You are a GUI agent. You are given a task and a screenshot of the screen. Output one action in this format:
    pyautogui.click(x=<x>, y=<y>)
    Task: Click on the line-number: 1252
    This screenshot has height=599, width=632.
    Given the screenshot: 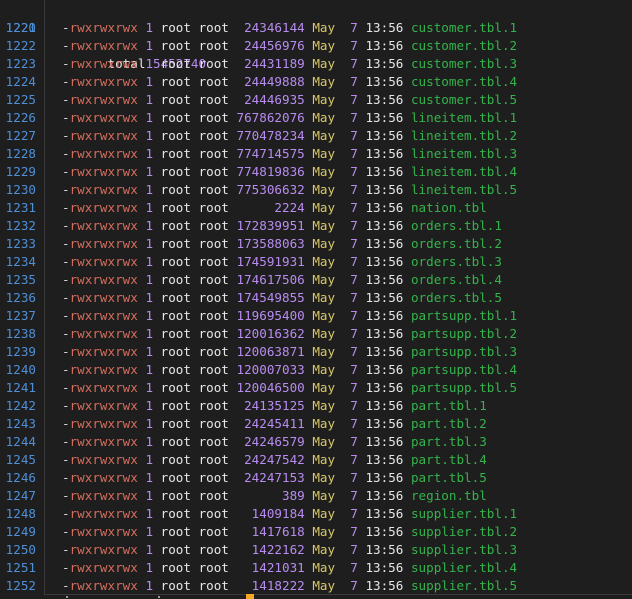 What is the action you would take?
    pyautogui.click(x=20, y=585)
    